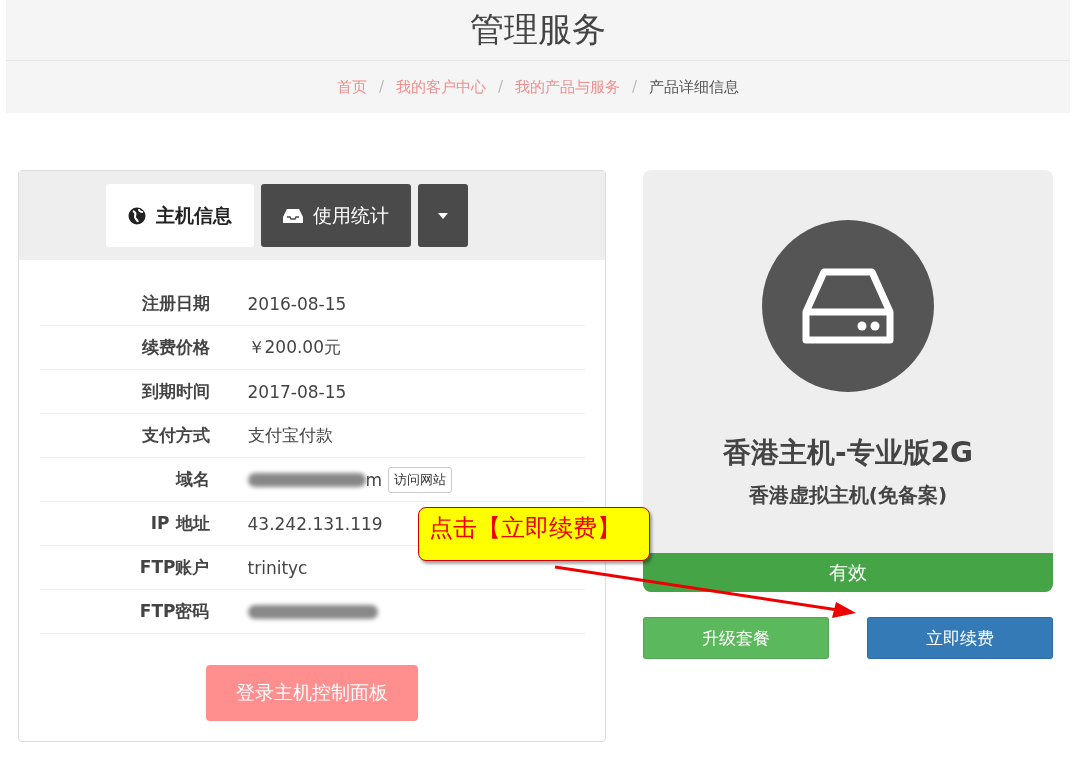 The image size is (1076, 766). I want to click on field-value: trinityc, so click(277, 567).